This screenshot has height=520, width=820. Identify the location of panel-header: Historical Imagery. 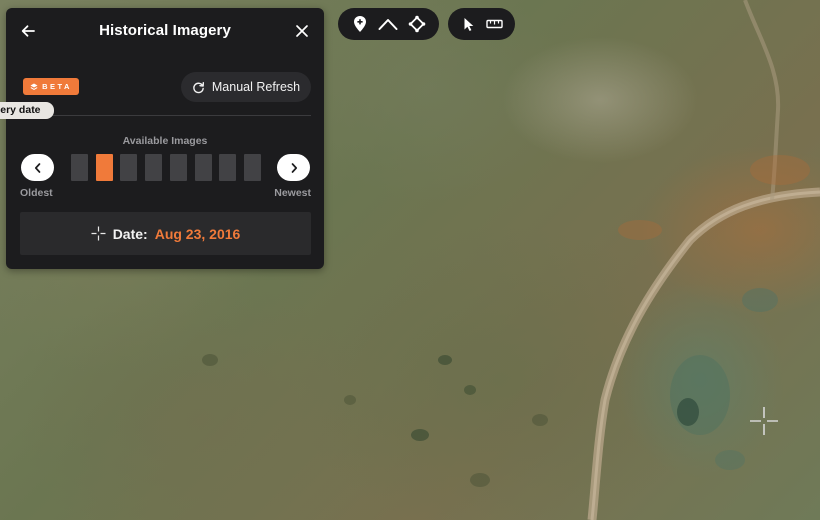
(165, 31).